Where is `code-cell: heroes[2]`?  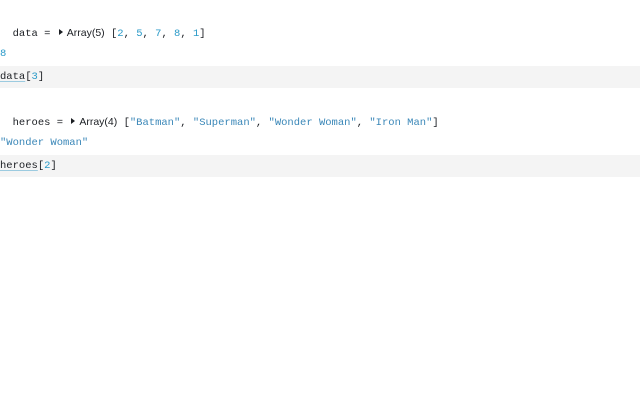
code-cell: heroes[2] is located at coordinates (320, 166).